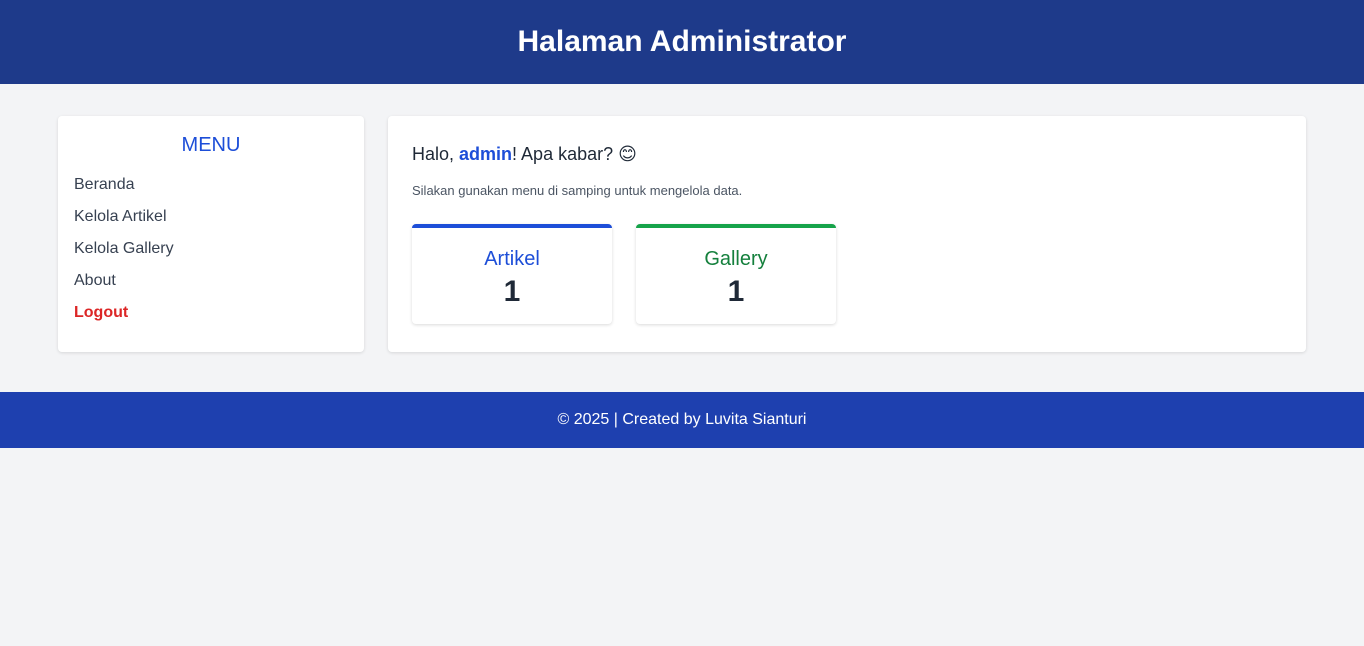 The image size is (1364, 646). What do you see at coordinates (211, 145) in the screenshot?
I see `sidebar-title: MENU` at bounding box center [211, 145].